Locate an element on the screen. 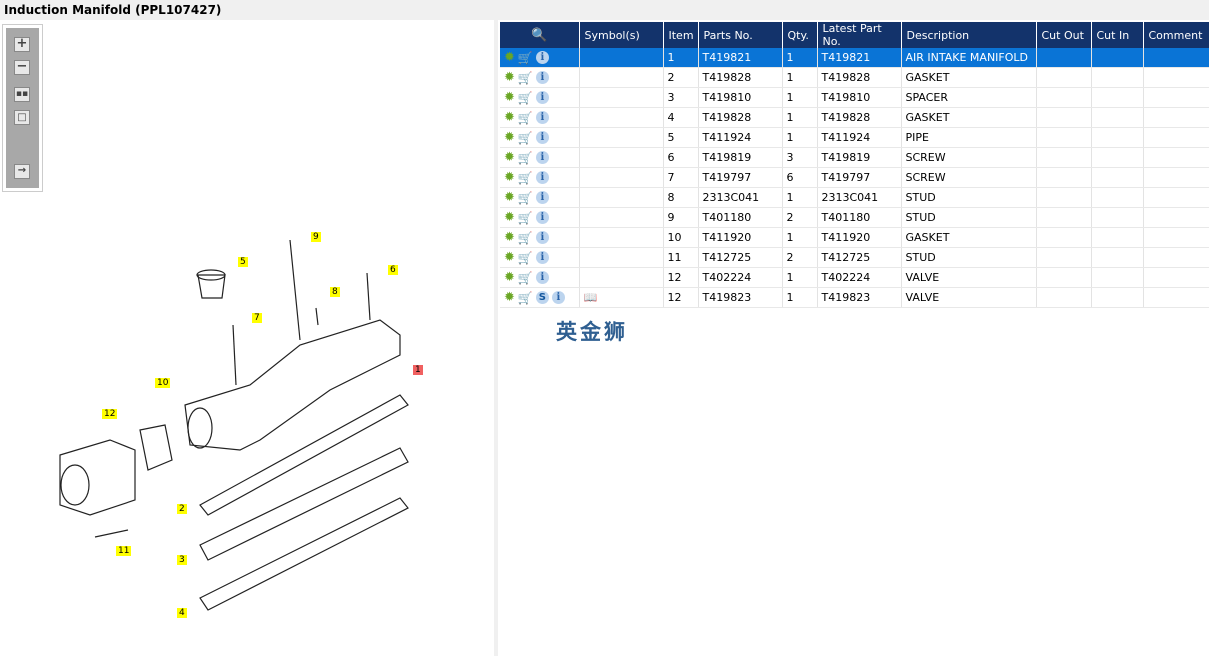 Image resolution: width=1209 pixels, height=656 pixels. table-row: ✹ 🛒 i 1 T419821 1 T419821 AIR INTAKE MANIFOLD is located at coordinates (854, 58).